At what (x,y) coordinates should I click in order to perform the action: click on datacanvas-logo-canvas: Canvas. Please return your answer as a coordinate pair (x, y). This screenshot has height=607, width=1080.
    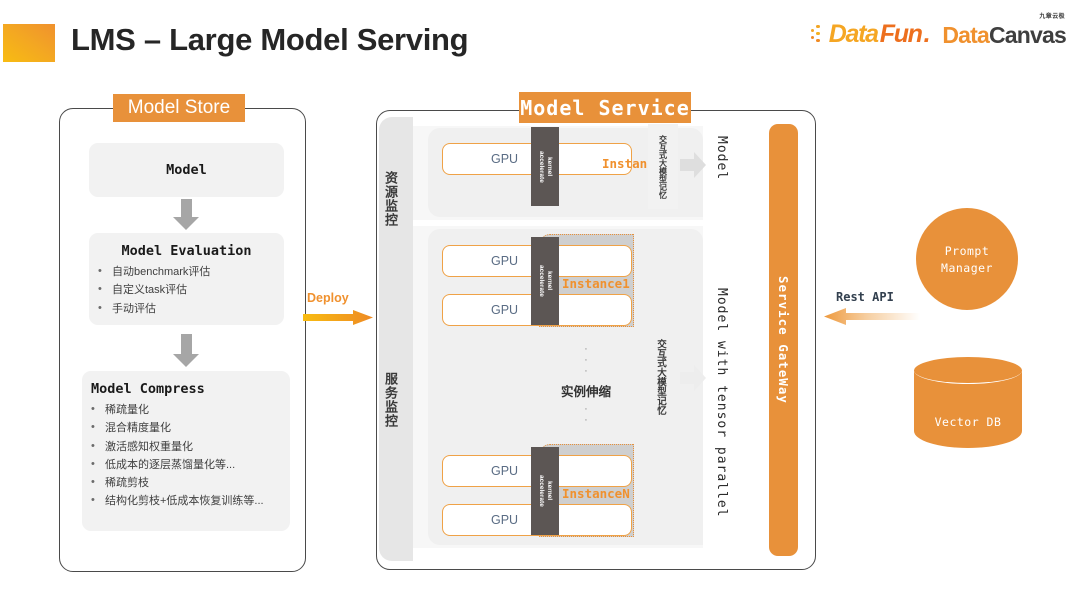
    Looking at the image, I should click on (1027, 35).